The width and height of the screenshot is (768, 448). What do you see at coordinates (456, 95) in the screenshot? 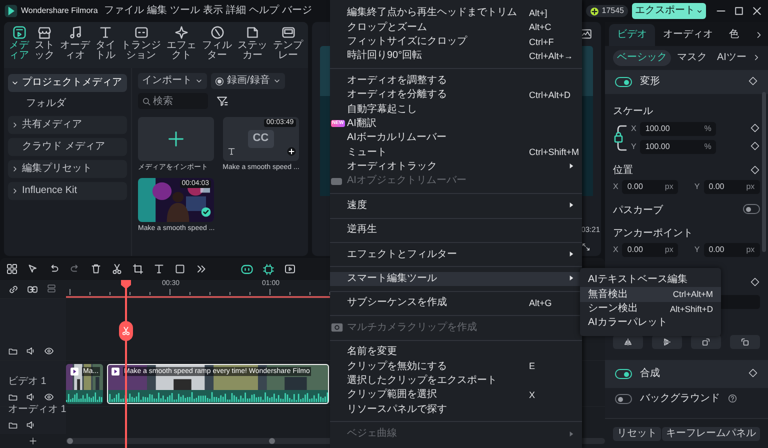
I see `menu-item: オーディオを分離する Ctrl+Alt+D` at bounding box center [456, 95].